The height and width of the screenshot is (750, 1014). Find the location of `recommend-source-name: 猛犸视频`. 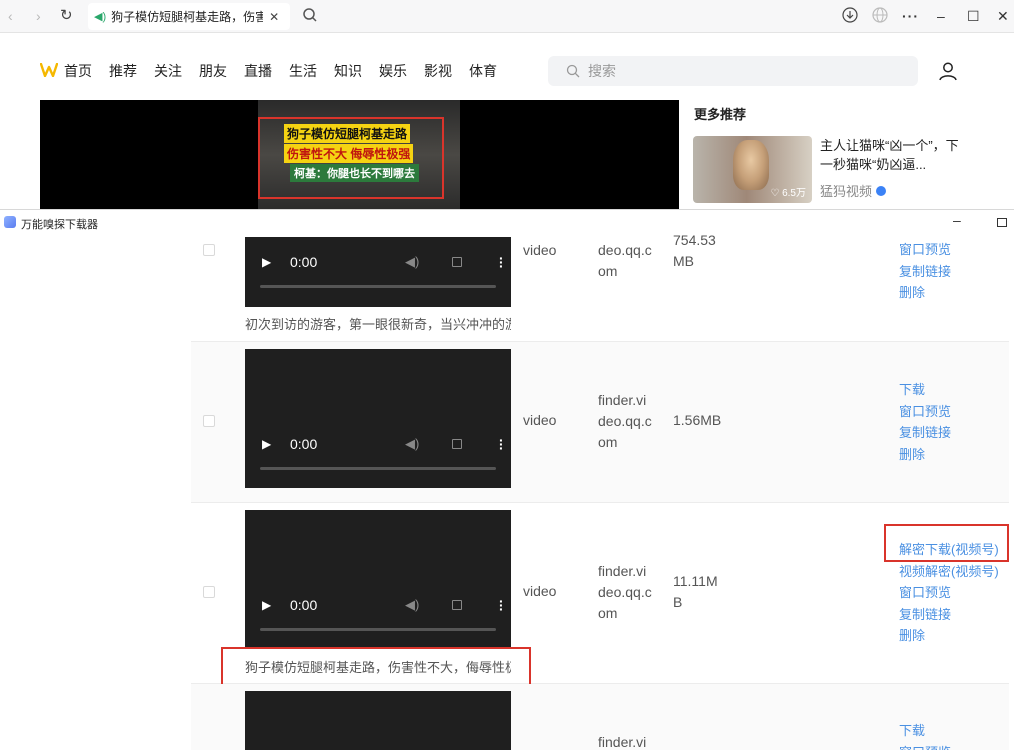

recommend-source-name: 猛犸视频 is located at coordinates (846, 191).